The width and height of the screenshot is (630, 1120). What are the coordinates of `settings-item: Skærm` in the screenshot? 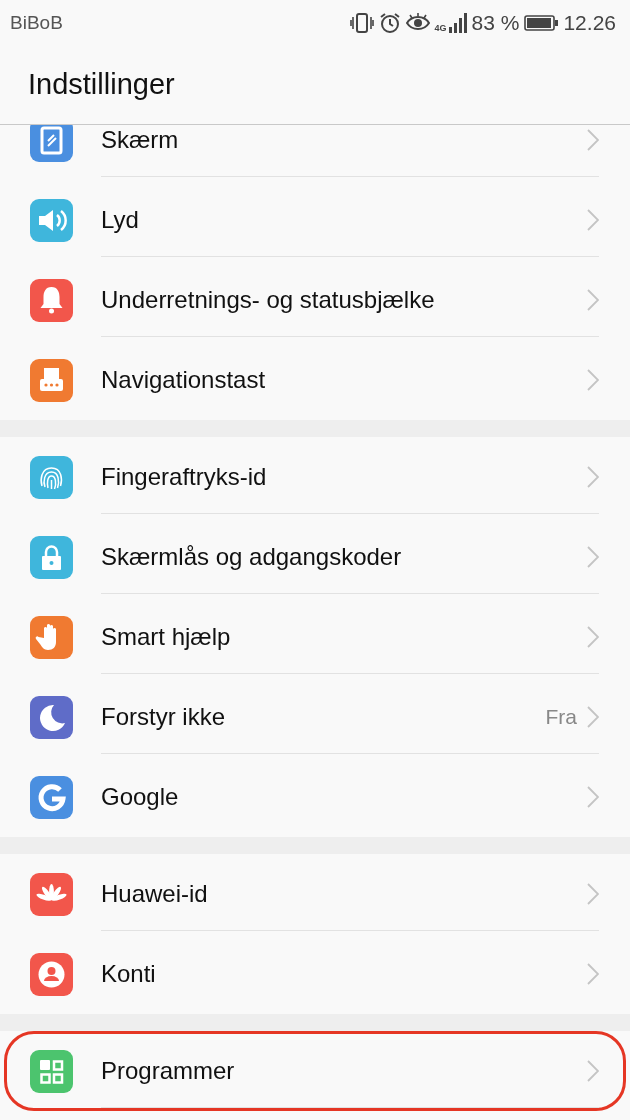 It's located at (315, 152).